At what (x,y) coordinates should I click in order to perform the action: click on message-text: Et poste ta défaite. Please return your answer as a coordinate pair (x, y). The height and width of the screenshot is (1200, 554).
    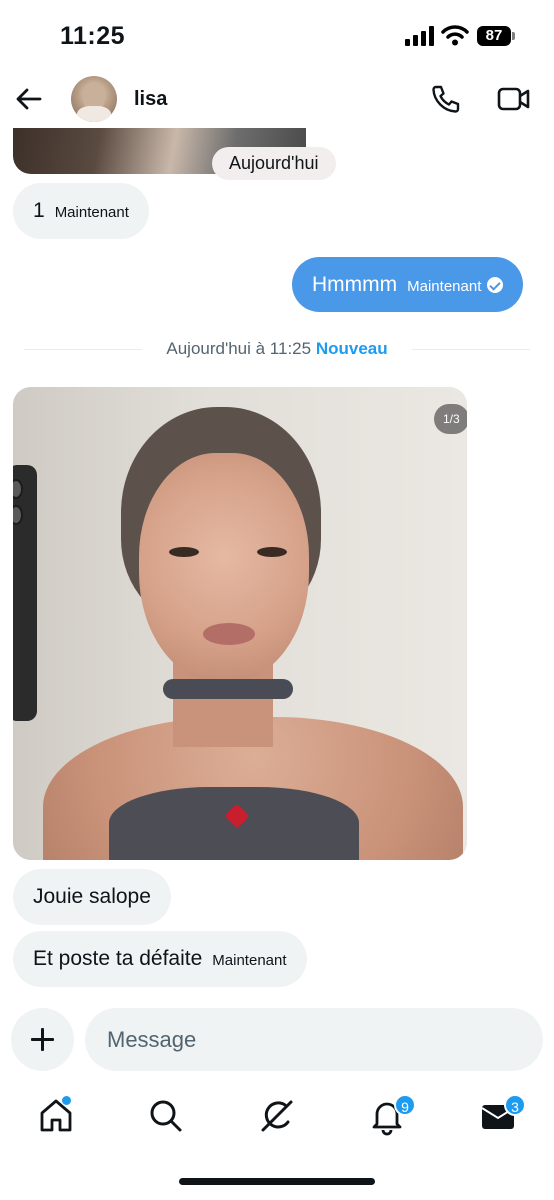
    Looking at the image, I should click on (118, 958).